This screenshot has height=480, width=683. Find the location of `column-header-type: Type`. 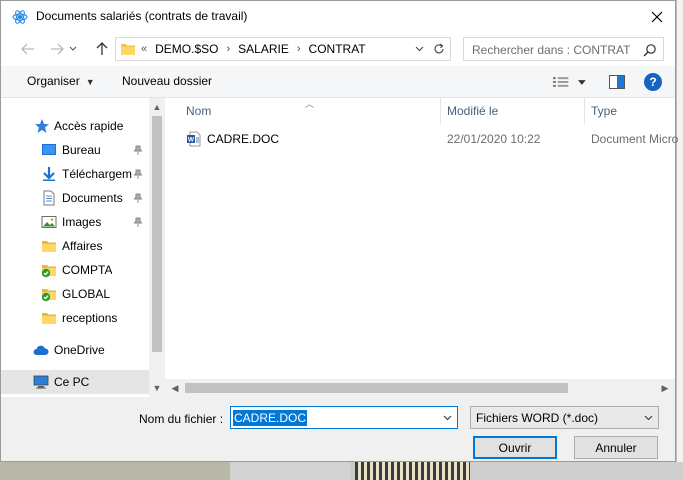

column-header-type: Type is located at coordinates (604, 111).